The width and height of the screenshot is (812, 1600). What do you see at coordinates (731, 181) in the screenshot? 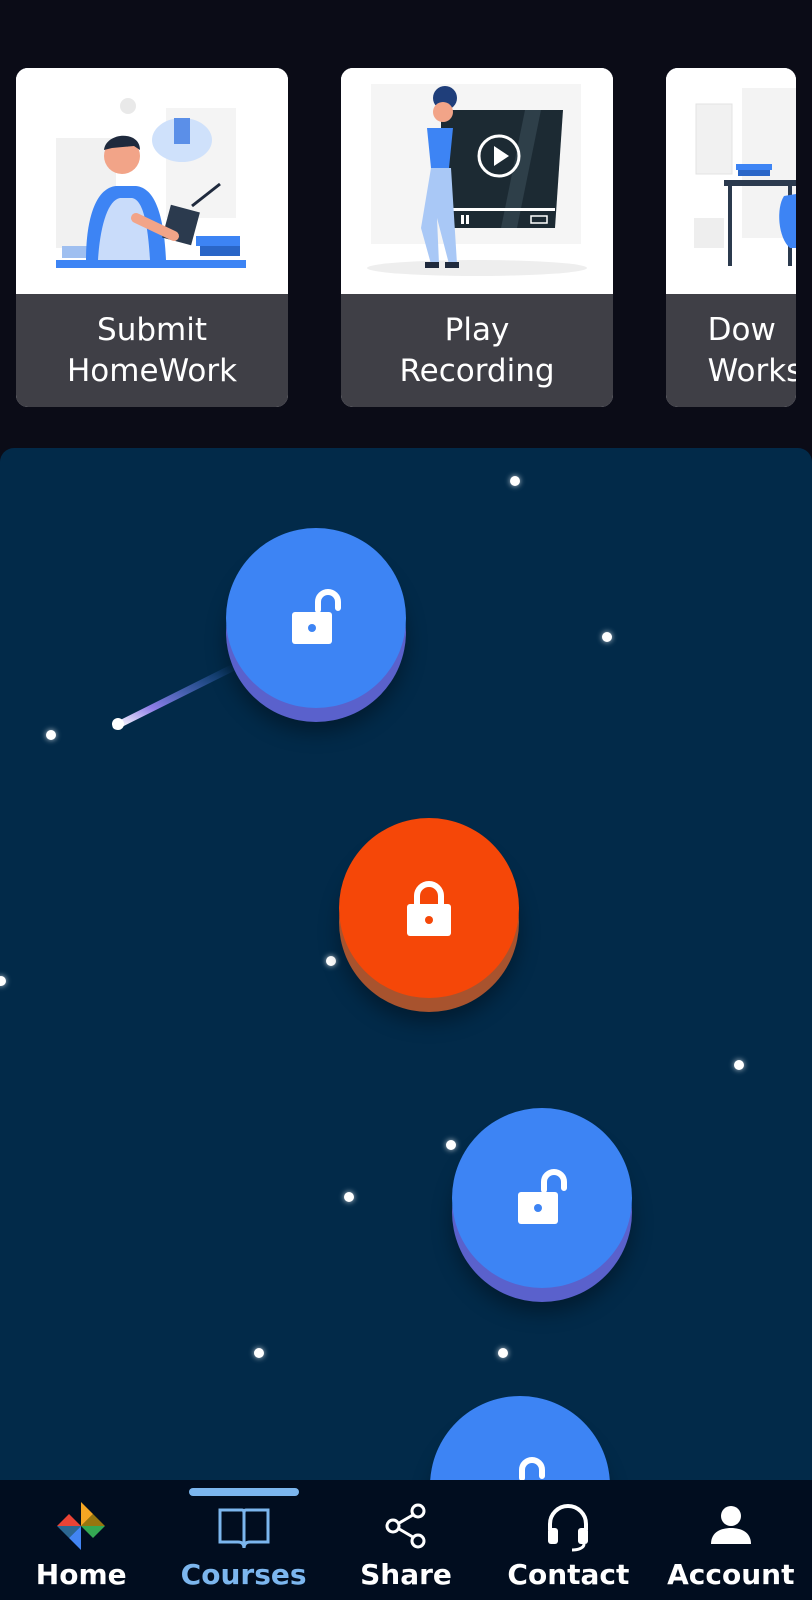
I see `desk-illustration` at bounding box center [731, 181].